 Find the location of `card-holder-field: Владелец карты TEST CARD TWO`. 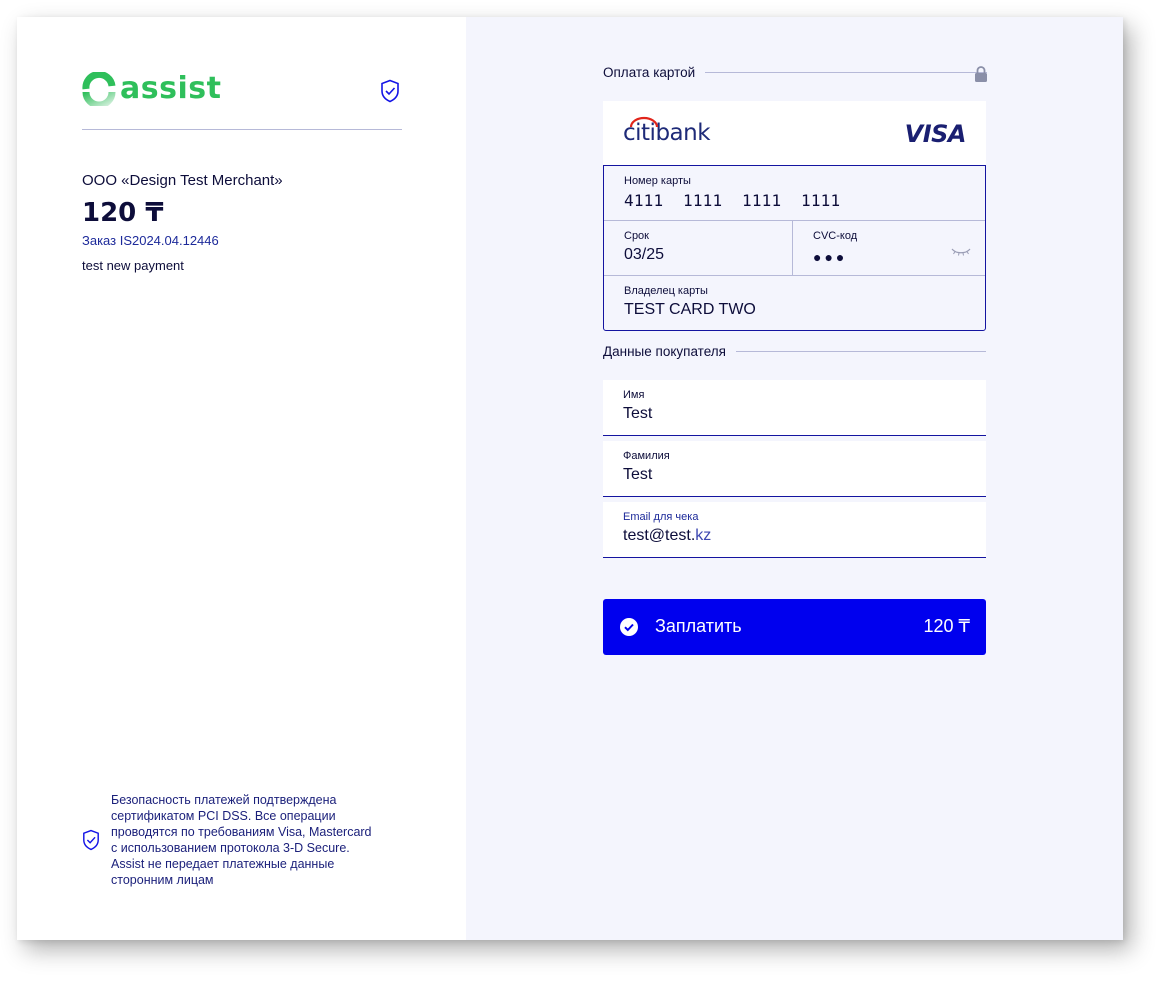

card-holder-field: Владелец карты TEST CARD TWO is located at coordinates (794, 303).